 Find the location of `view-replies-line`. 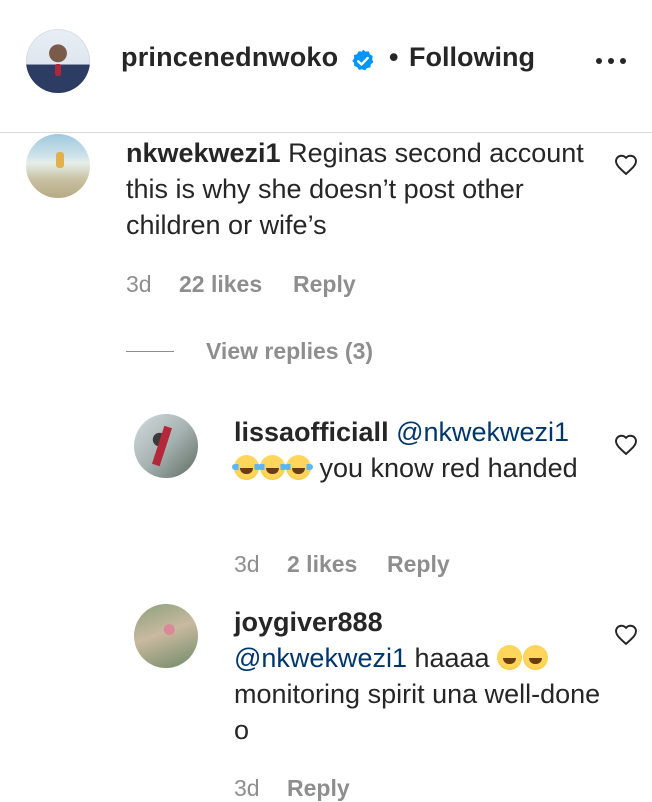

view-replies-line is located at coordinates (150, 351).